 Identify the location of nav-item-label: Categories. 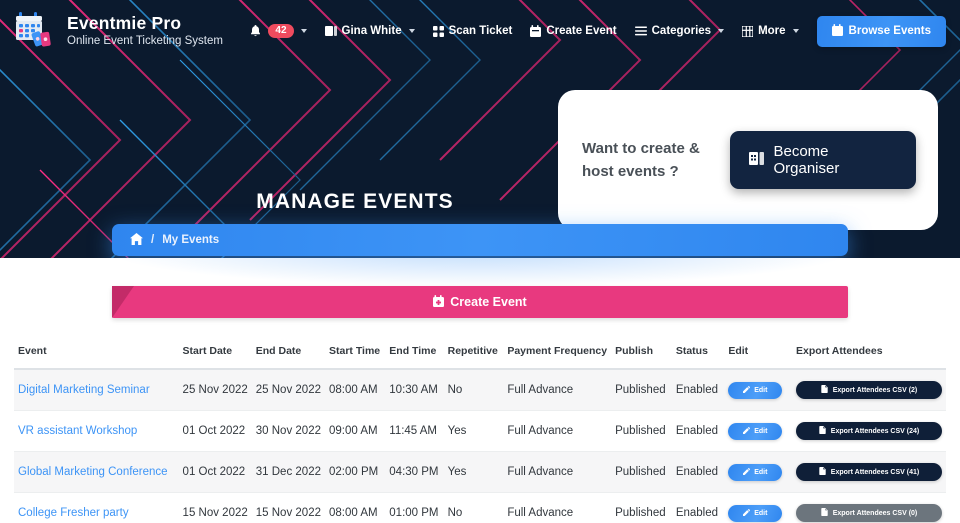
(681, 31).